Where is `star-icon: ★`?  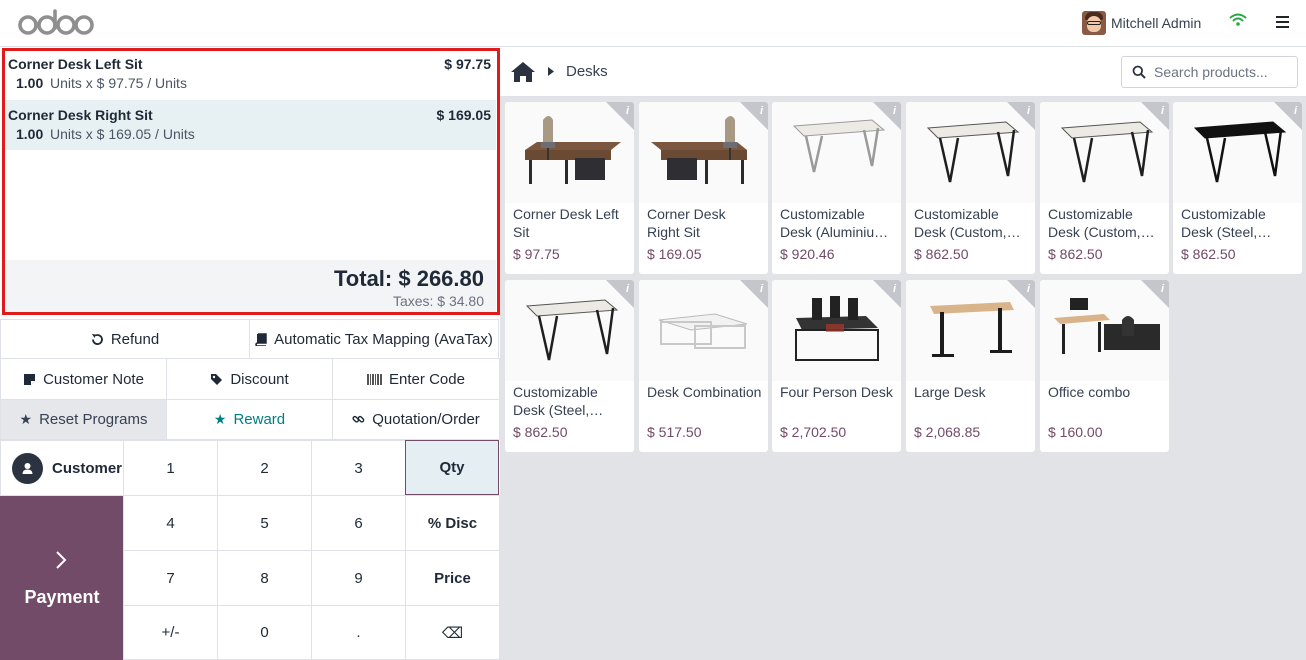 star-icon: ★ is located at coordinates (26, 419).